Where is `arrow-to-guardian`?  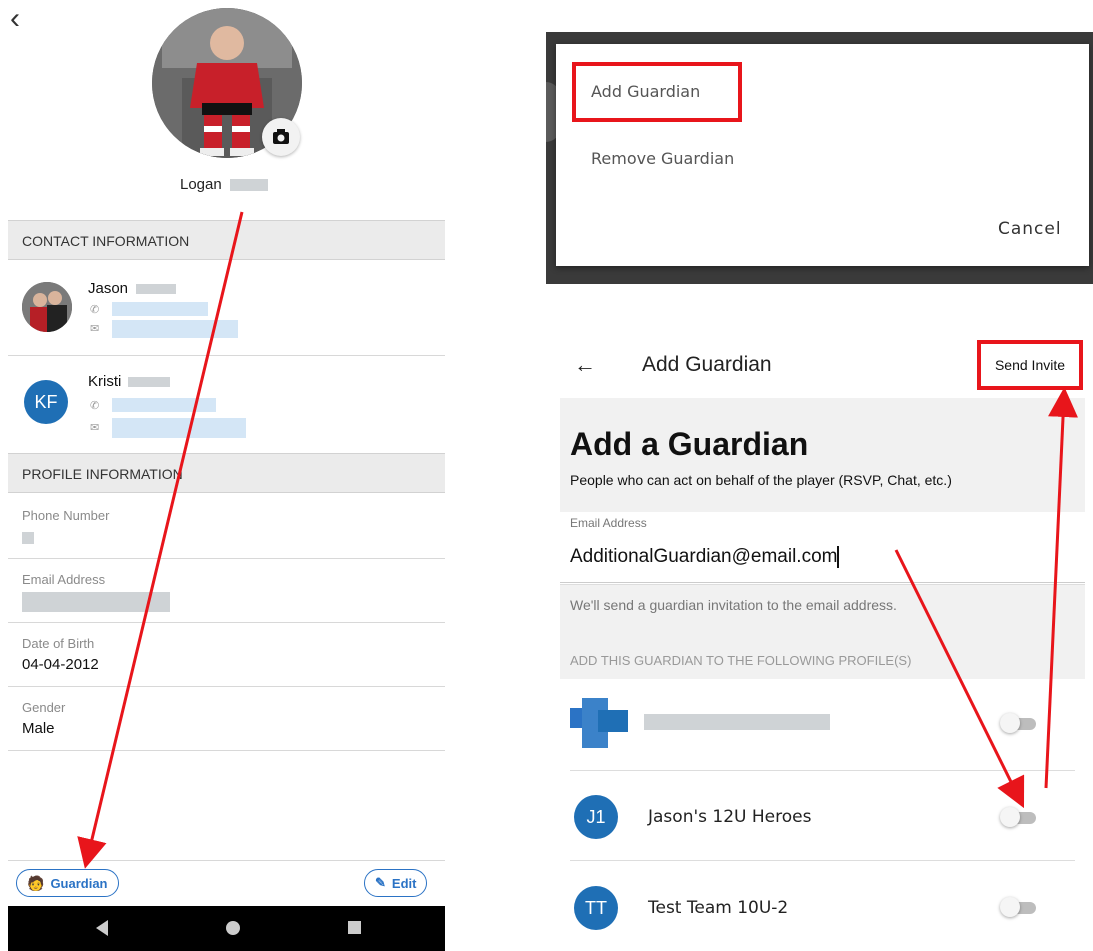
arrow-to-guardian is located at coordinates (160, 540).